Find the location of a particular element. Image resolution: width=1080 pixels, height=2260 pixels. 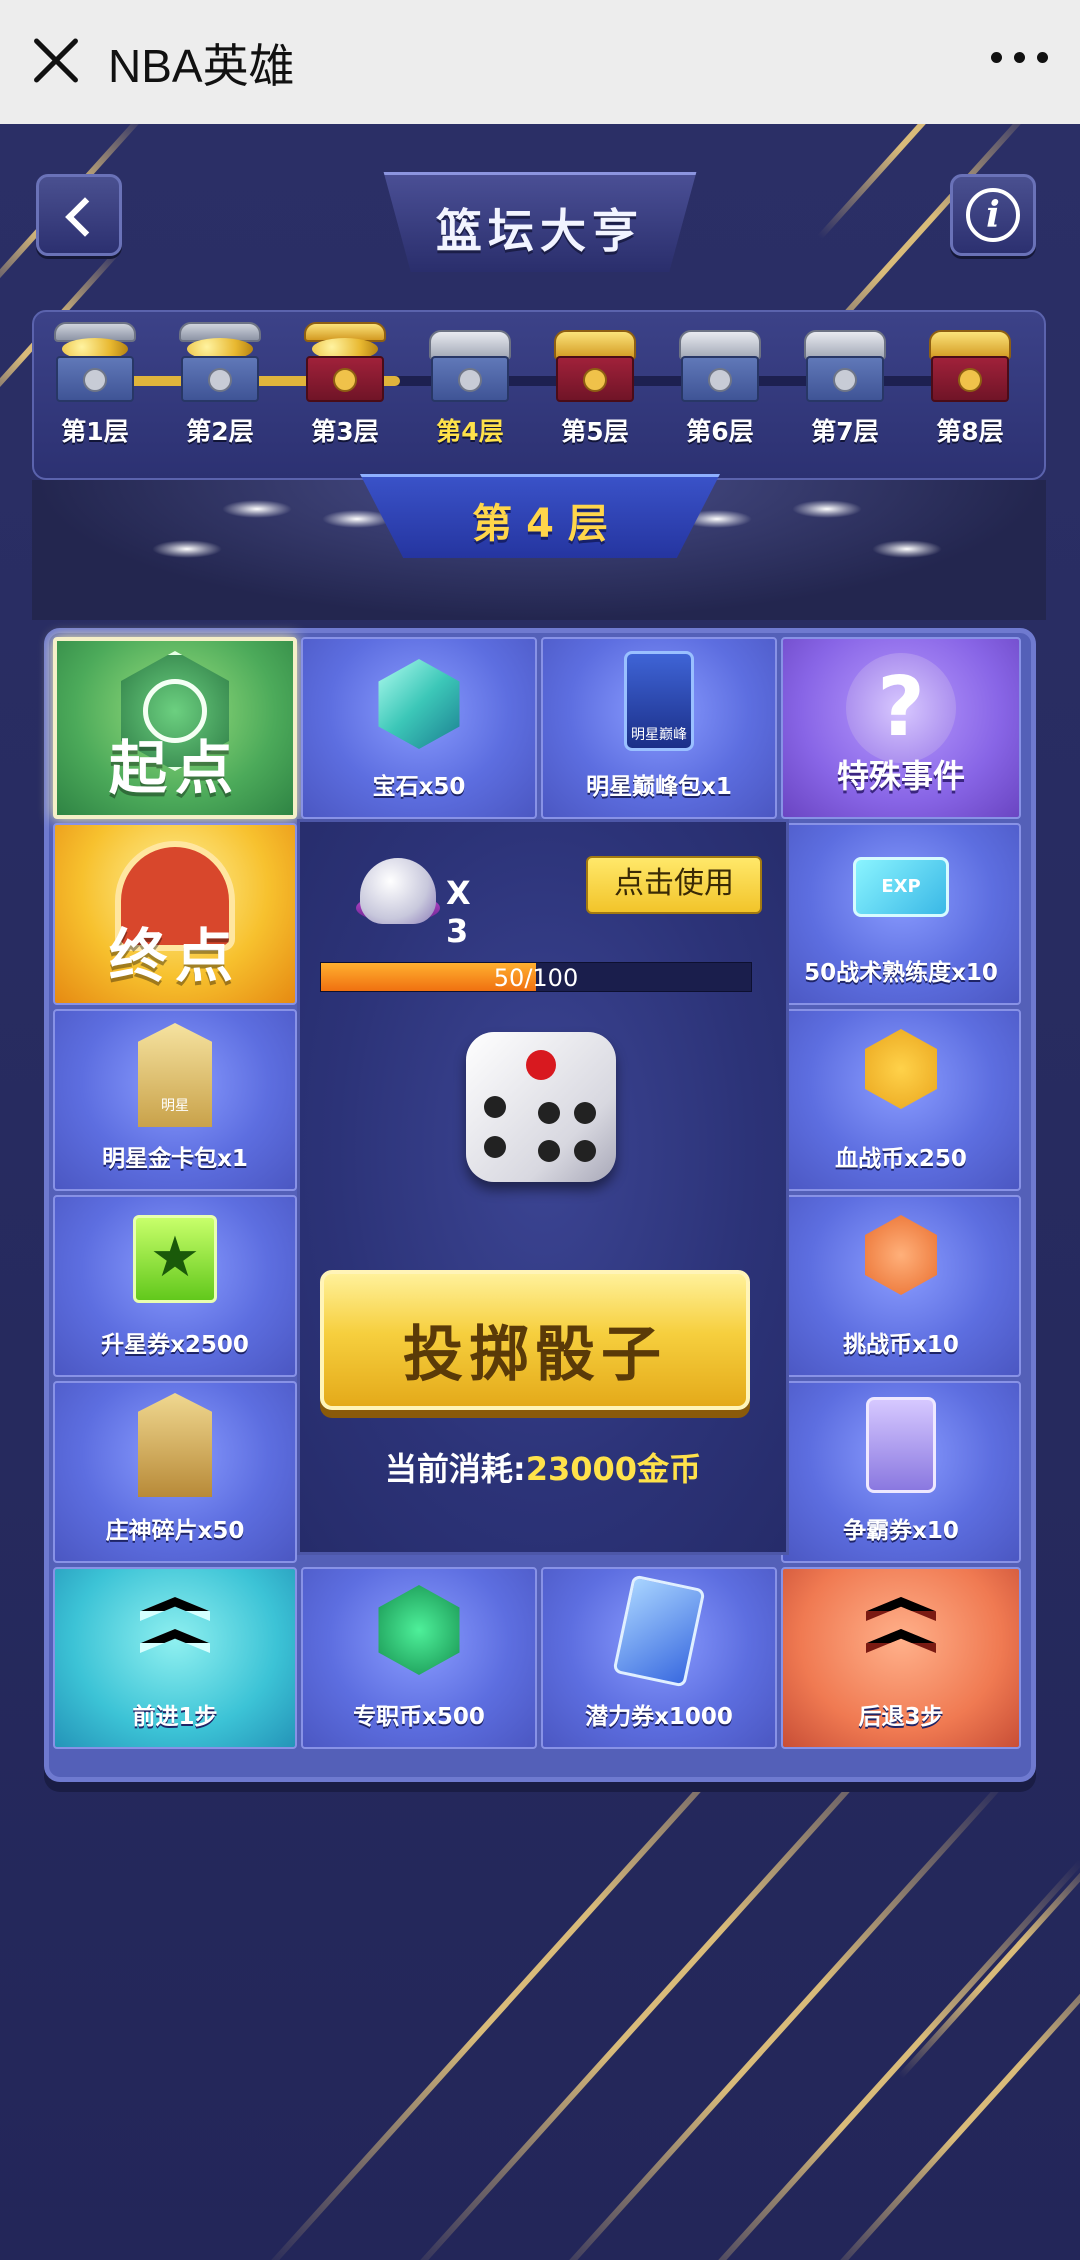

star-ticket-icon: ★ is located at coordinates (175, 1259).